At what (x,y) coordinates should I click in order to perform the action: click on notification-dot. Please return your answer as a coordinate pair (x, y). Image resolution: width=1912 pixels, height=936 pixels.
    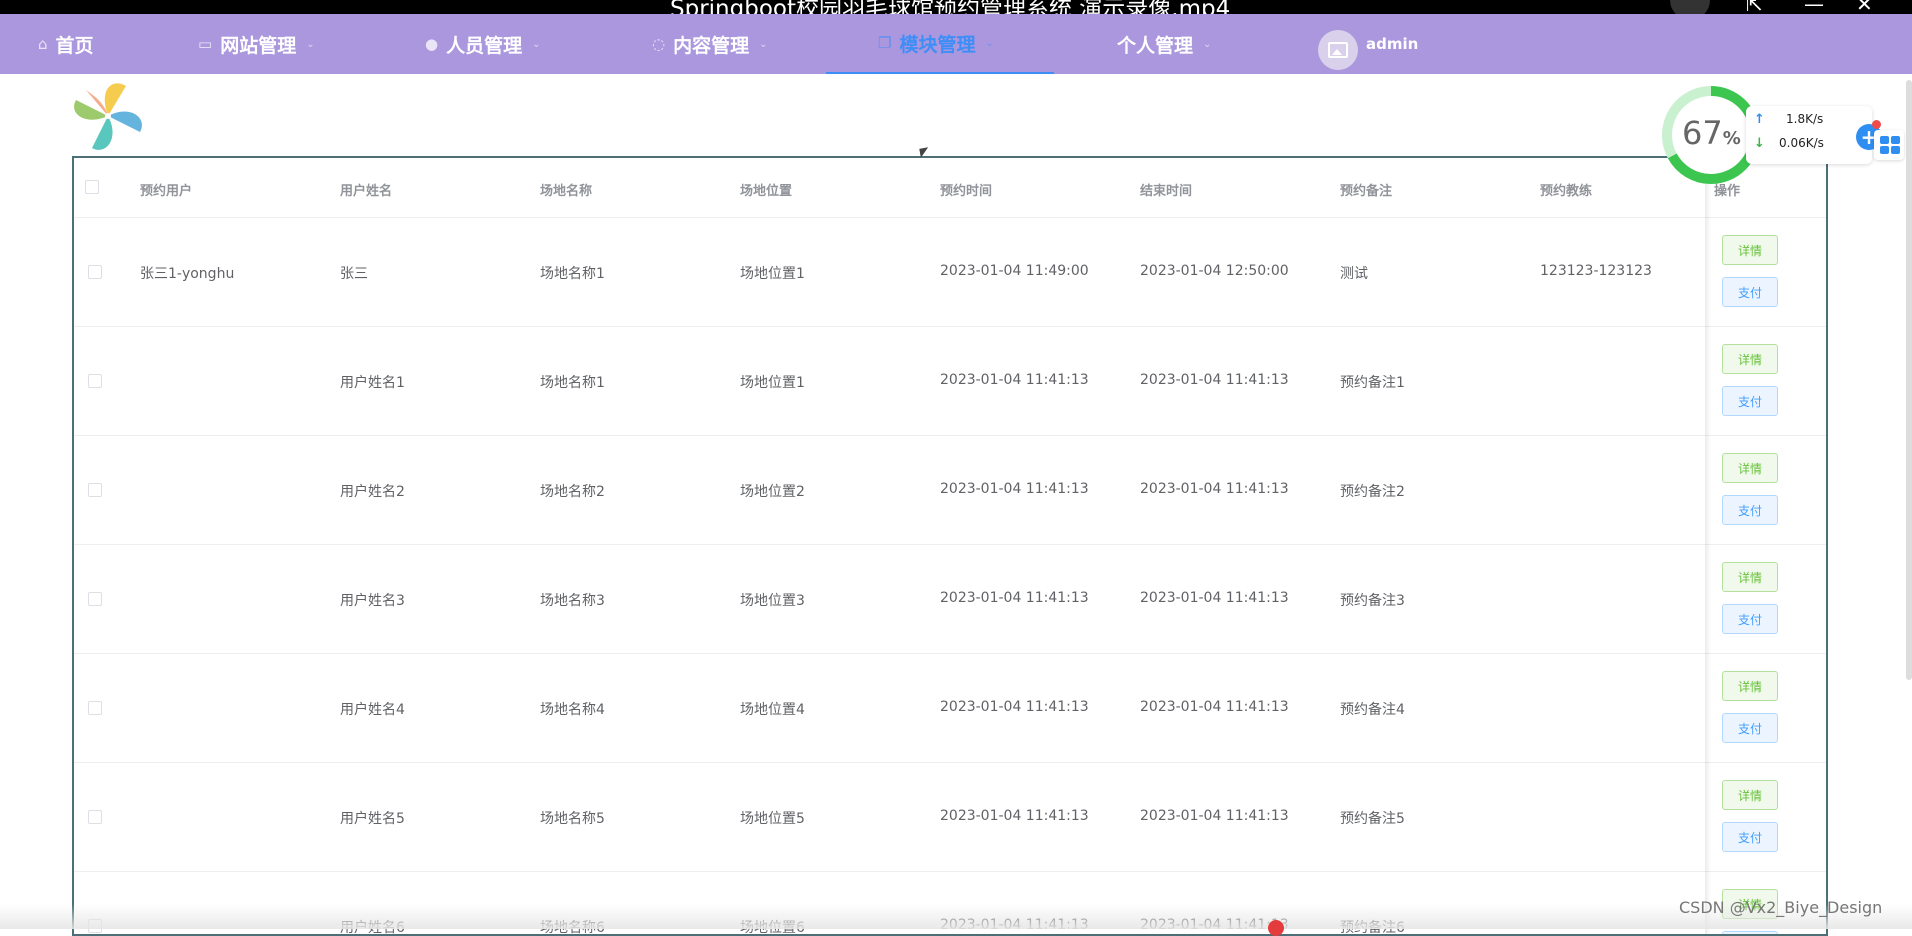
    Looking at the image, I should click on (1876, 124).